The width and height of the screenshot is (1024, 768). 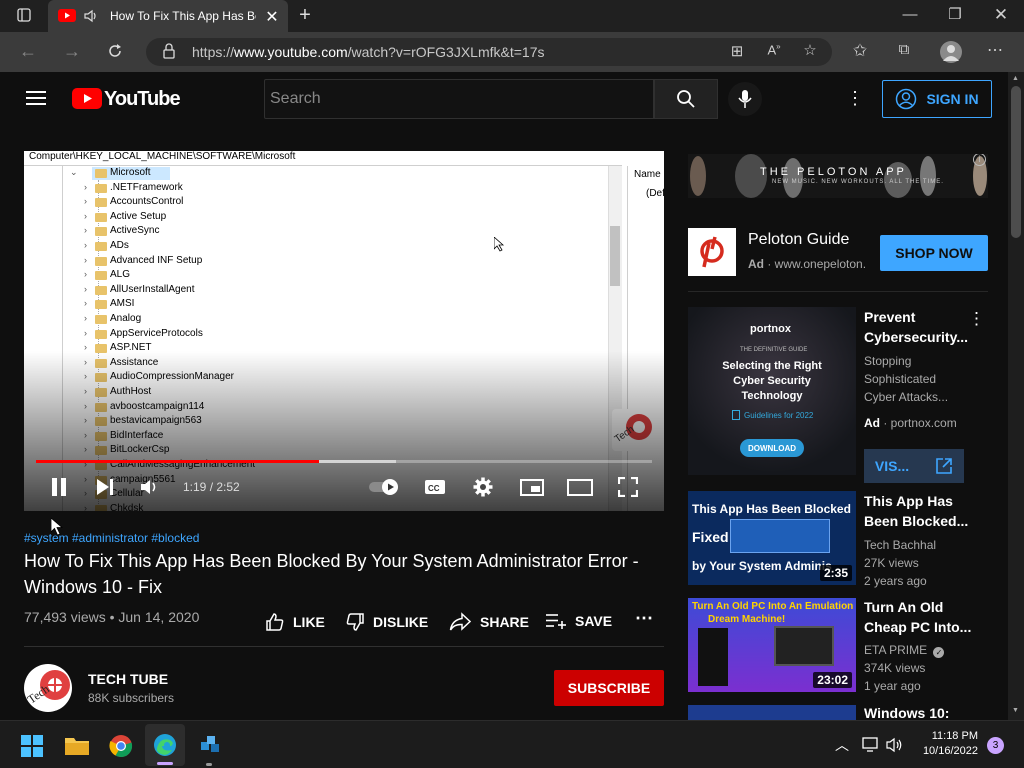 I want to click on next-icon, so click(x=105, y=489).